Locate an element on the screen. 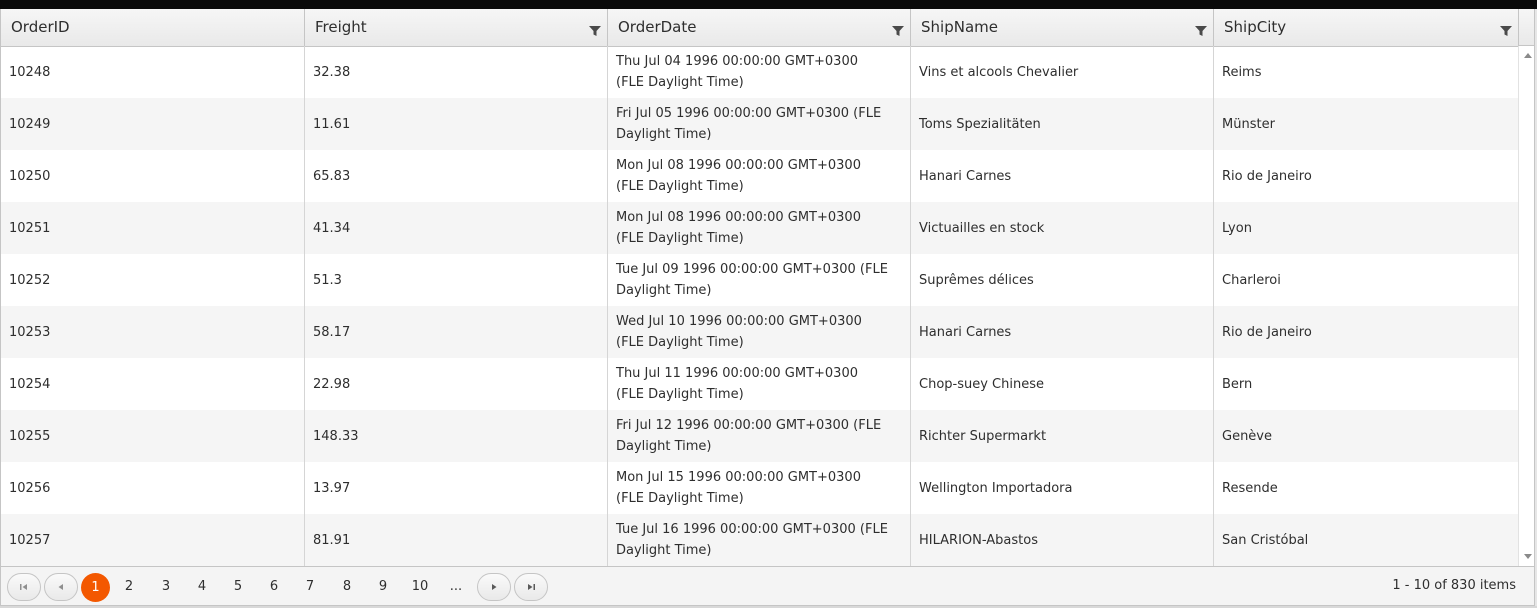  next-page-button is located at coordinates (494, 587).